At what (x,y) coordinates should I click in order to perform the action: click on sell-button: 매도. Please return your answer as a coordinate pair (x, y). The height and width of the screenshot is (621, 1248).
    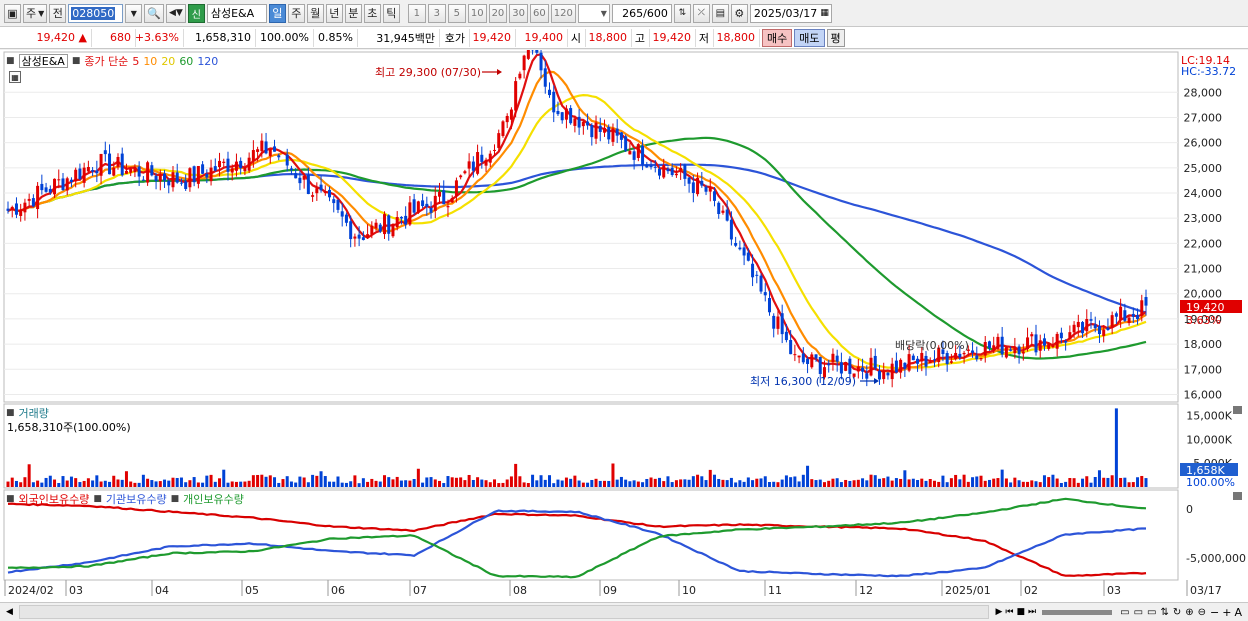
    Looking at the image, I should click on (809, 37).